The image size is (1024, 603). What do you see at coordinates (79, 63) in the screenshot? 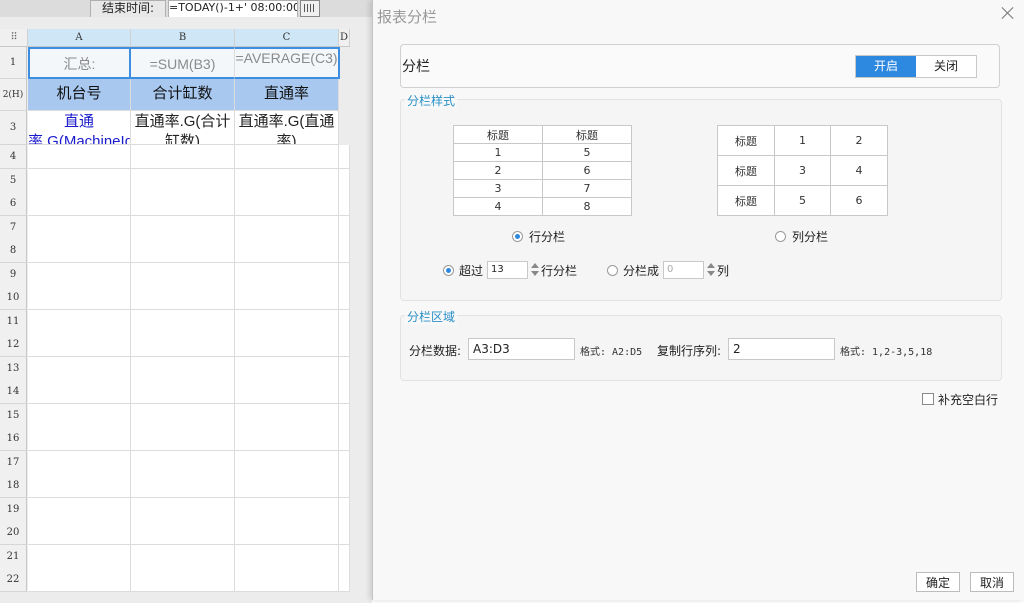
I see `cell-a1: 汇总:` at bounding box center [79, 63].